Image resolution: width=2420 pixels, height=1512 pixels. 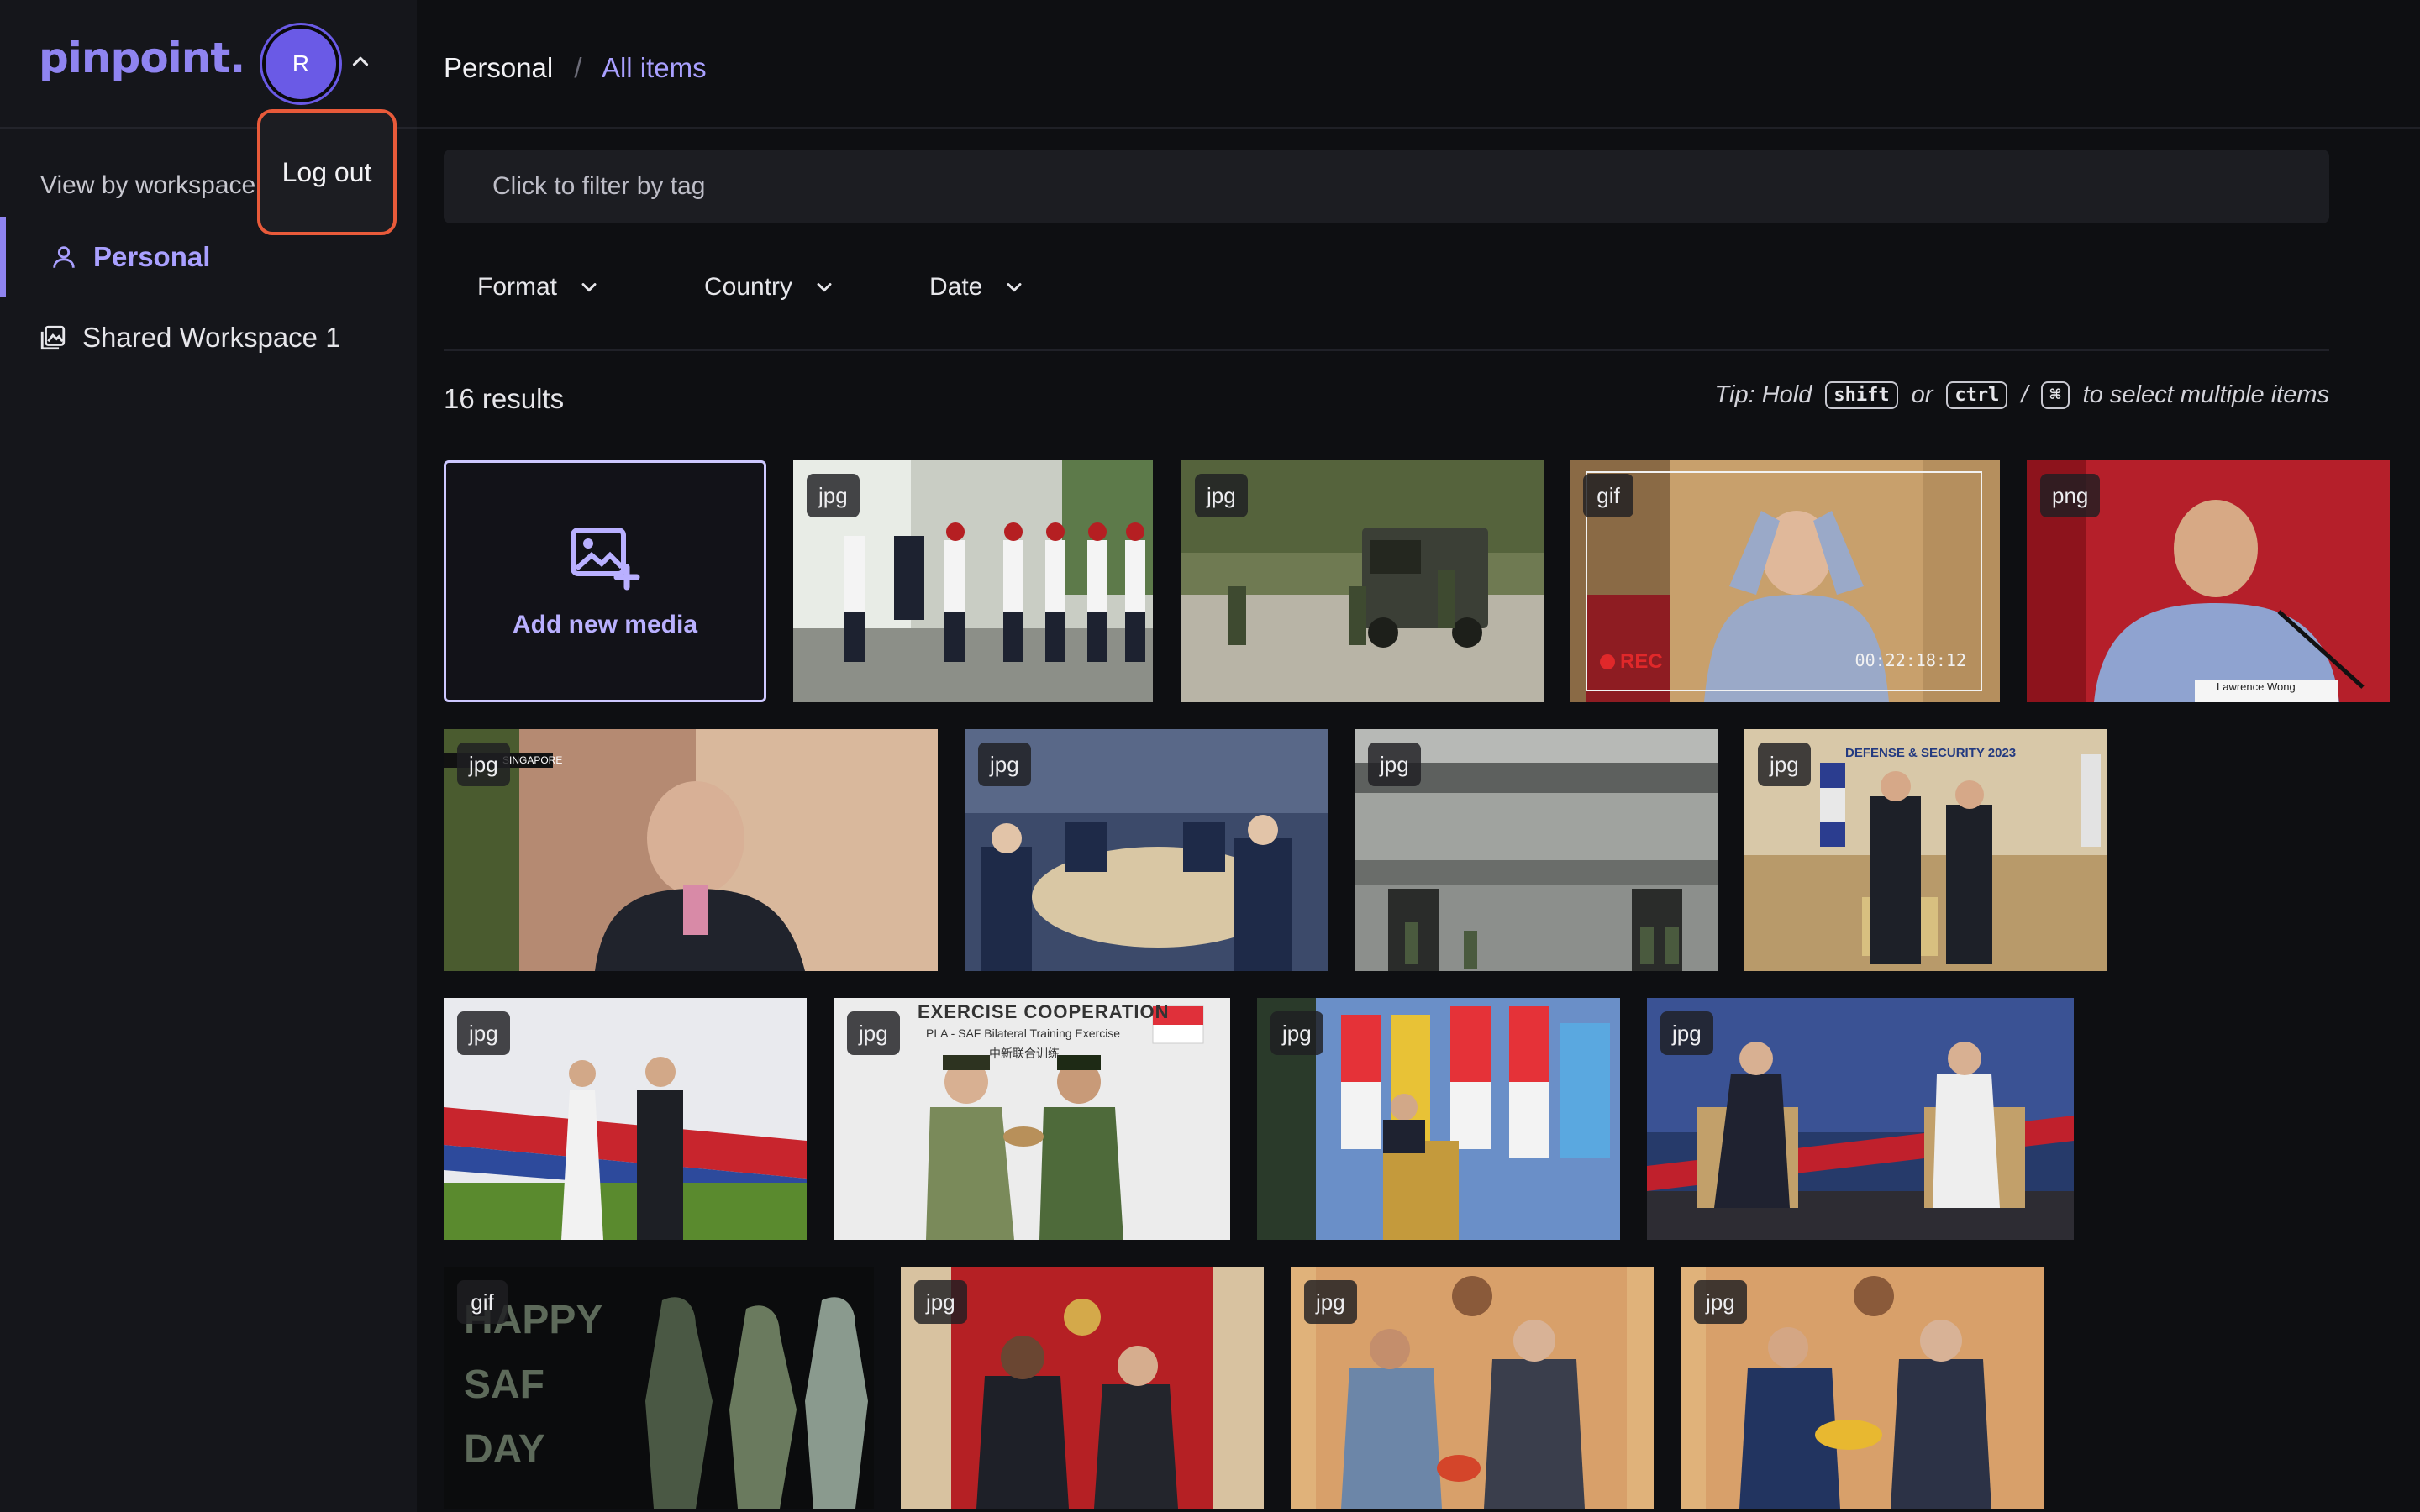 I want to click on avatar-initial: R, so click(x=301, y=63).